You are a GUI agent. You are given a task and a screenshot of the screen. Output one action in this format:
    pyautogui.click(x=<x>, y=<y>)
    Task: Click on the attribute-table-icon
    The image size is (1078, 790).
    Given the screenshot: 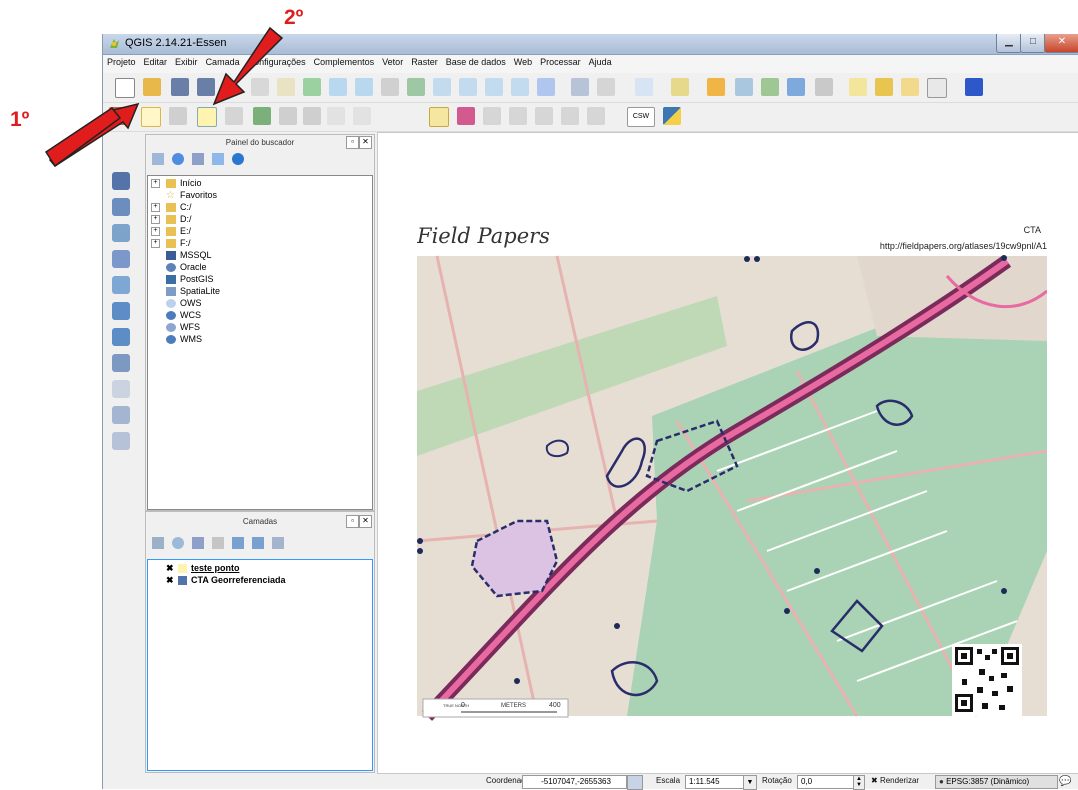 What is the action you would take?
    pyautogui.click(x=744, y=87)
    